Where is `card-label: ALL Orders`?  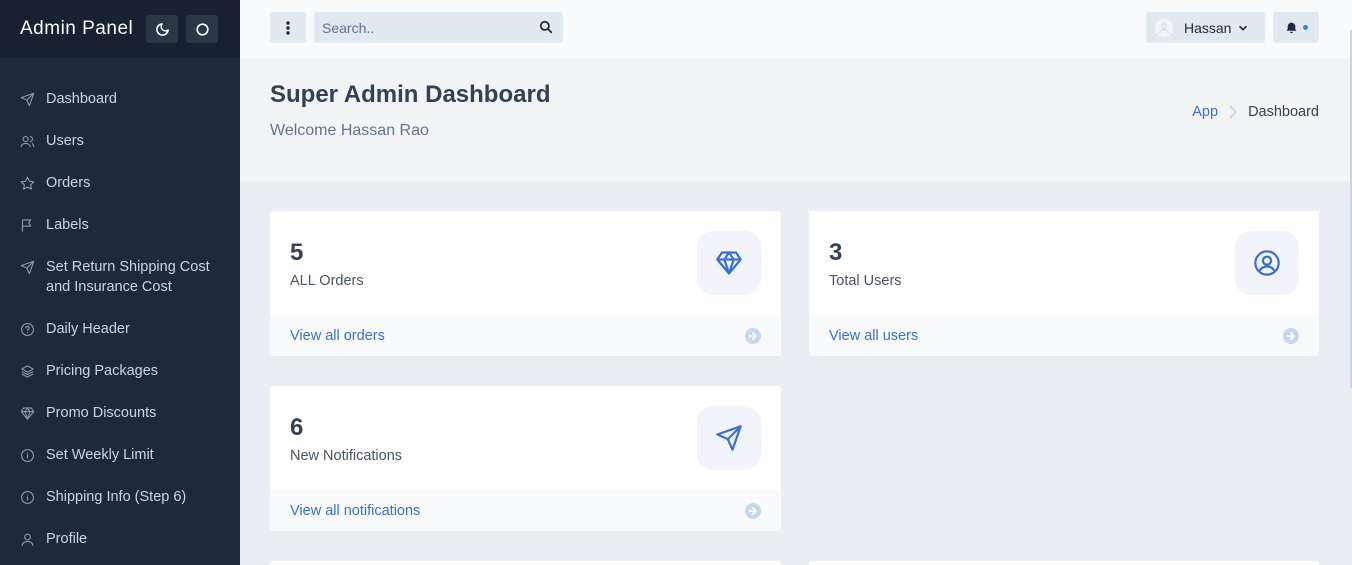 card-label: ALL Orders is located at coordinates (327, 281).